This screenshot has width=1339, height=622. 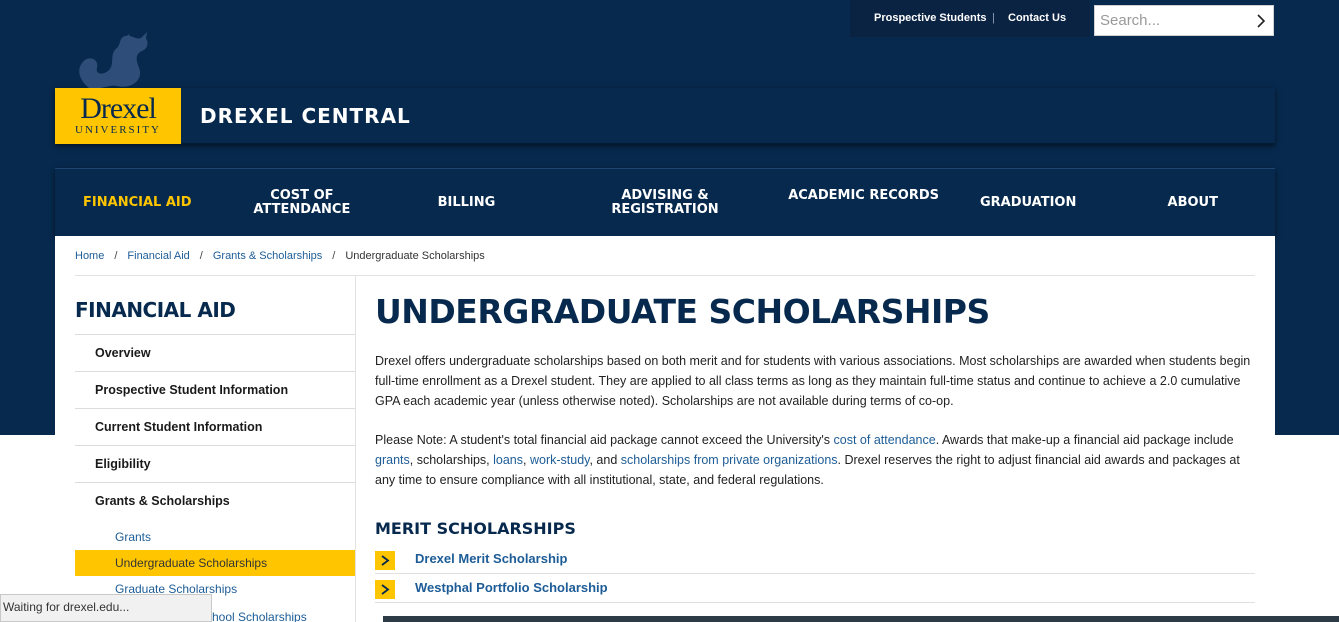 I want to click on sidebar-title: FINANCIAL AID, so click(x=155, y=310).